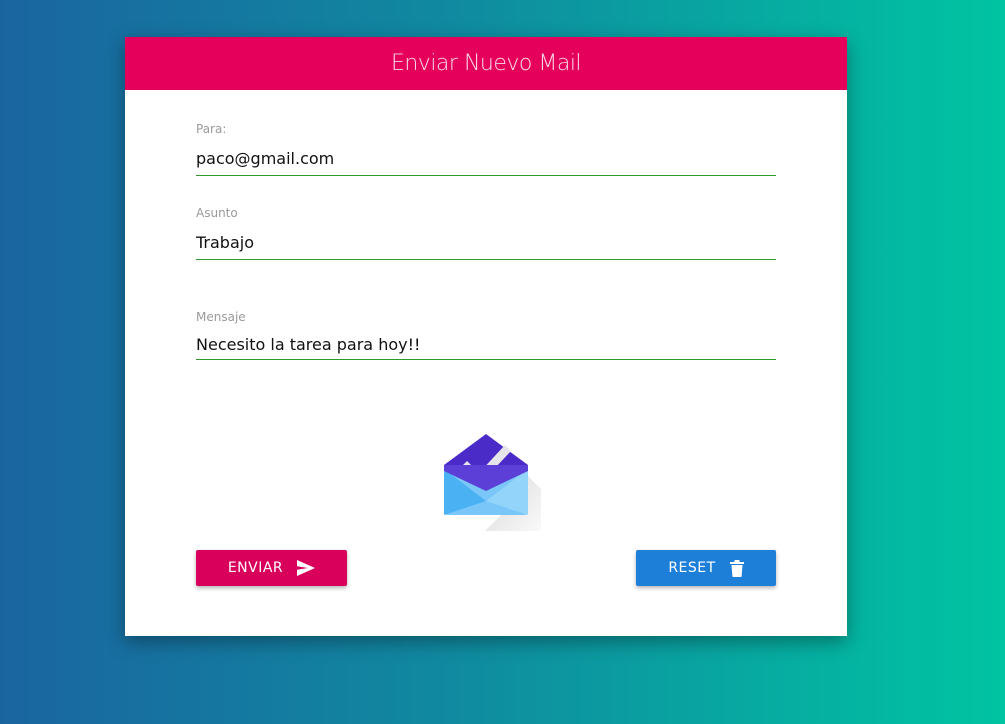 Image resolution: width=1005 pixels, height=724 pixels. I want to click on message-field: Mensaje, so click(486, 335).